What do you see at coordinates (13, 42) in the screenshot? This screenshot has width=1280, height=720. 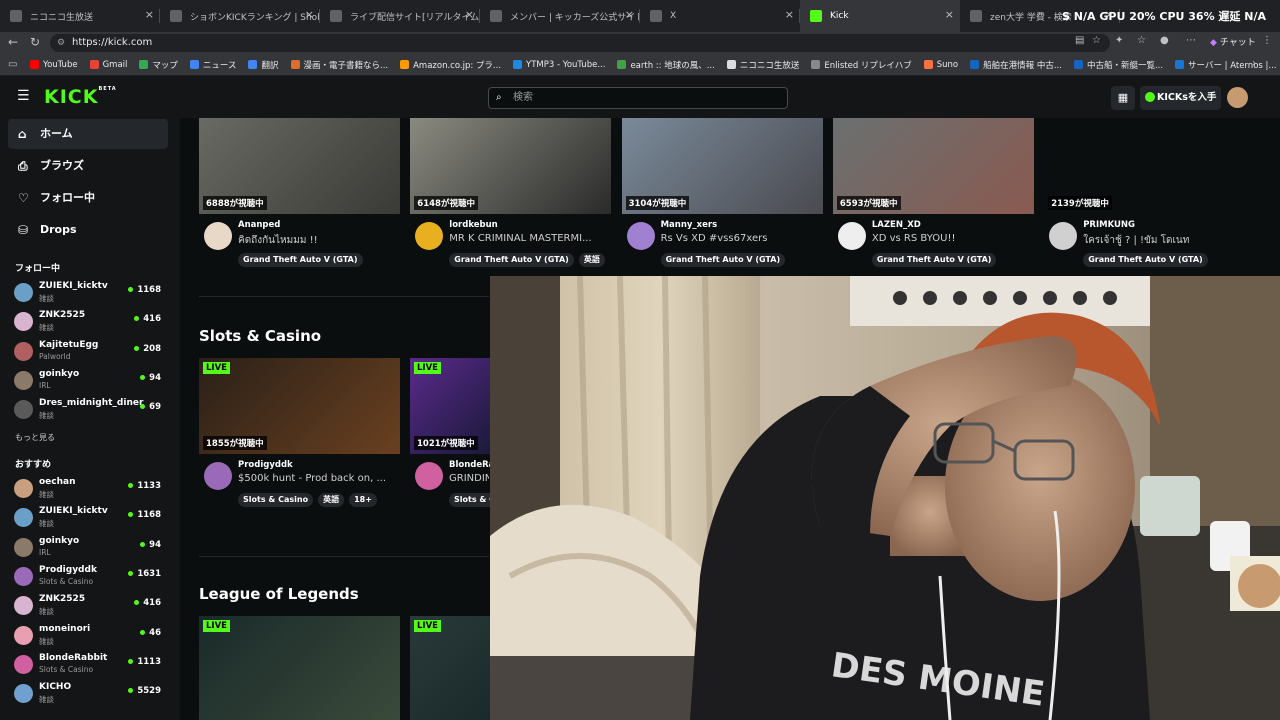 I see `back-icon: ←` at bounding box center [13, 42].